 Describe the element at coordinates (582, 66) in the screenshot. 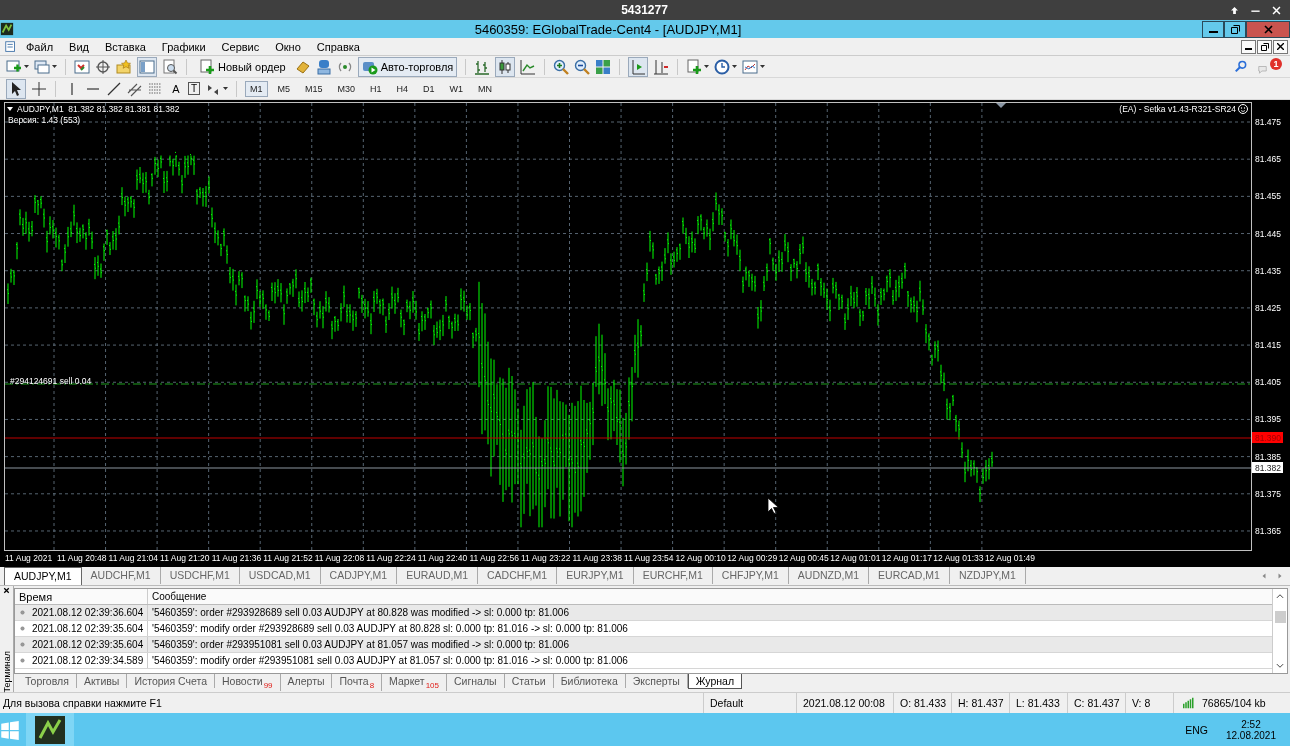

I see `zoom-out-icon` at that location.